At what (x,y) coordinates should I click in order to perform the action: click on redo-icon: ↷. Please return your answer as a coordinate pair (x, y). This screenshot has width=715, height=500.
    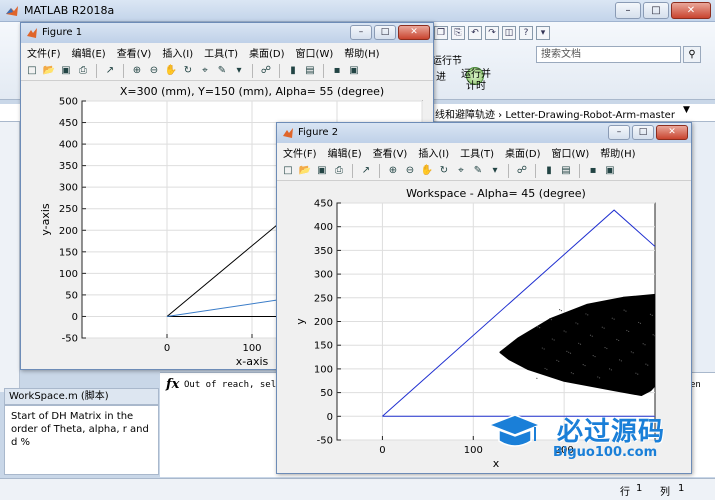
    Looking at the image, I should click on (492, 33).